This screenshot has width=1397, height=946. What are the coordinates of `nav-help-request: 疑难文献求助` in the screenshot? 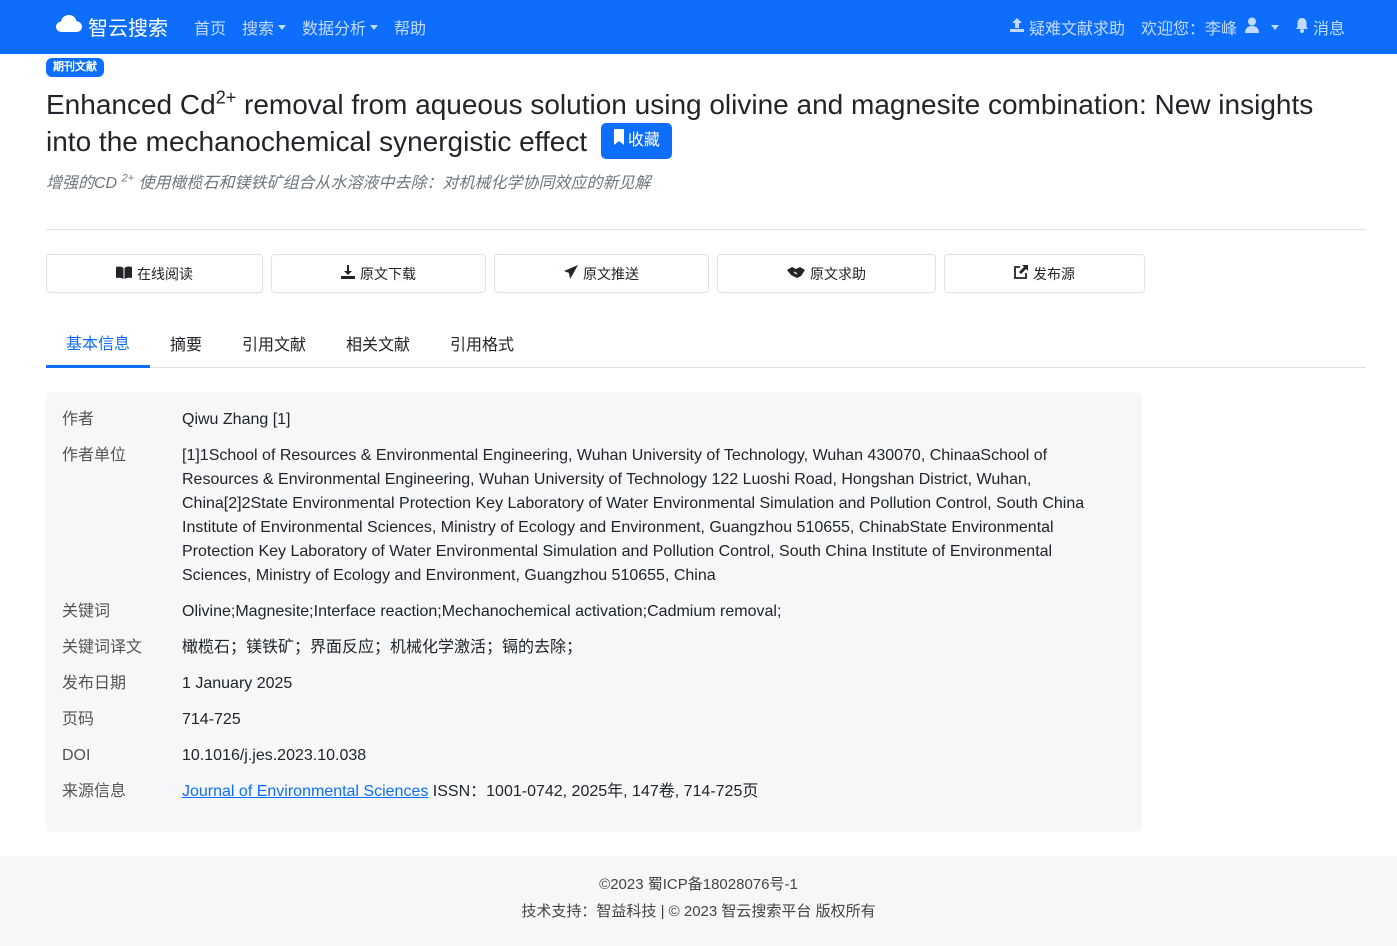 It's located at (1067, 27).